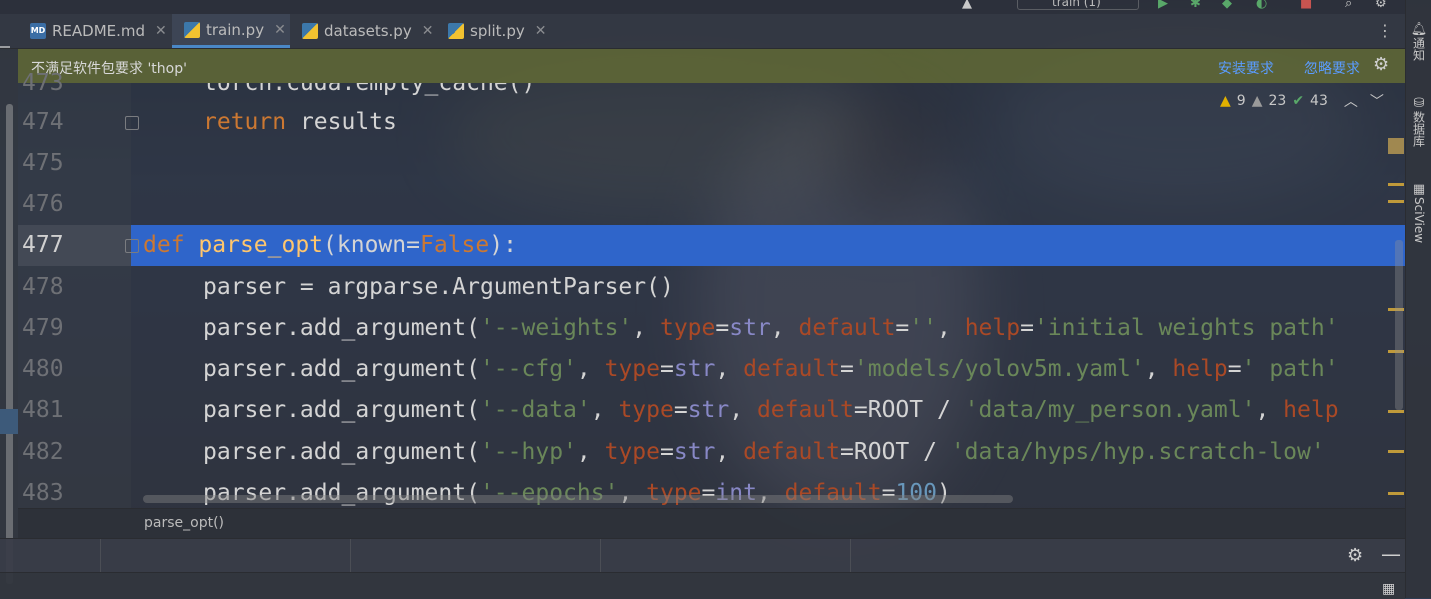 This screenshot has width=1431, height=599. Describe the element at coordinates (235, 29) in the screenshot. I see `tab-label: train.py` at that location.